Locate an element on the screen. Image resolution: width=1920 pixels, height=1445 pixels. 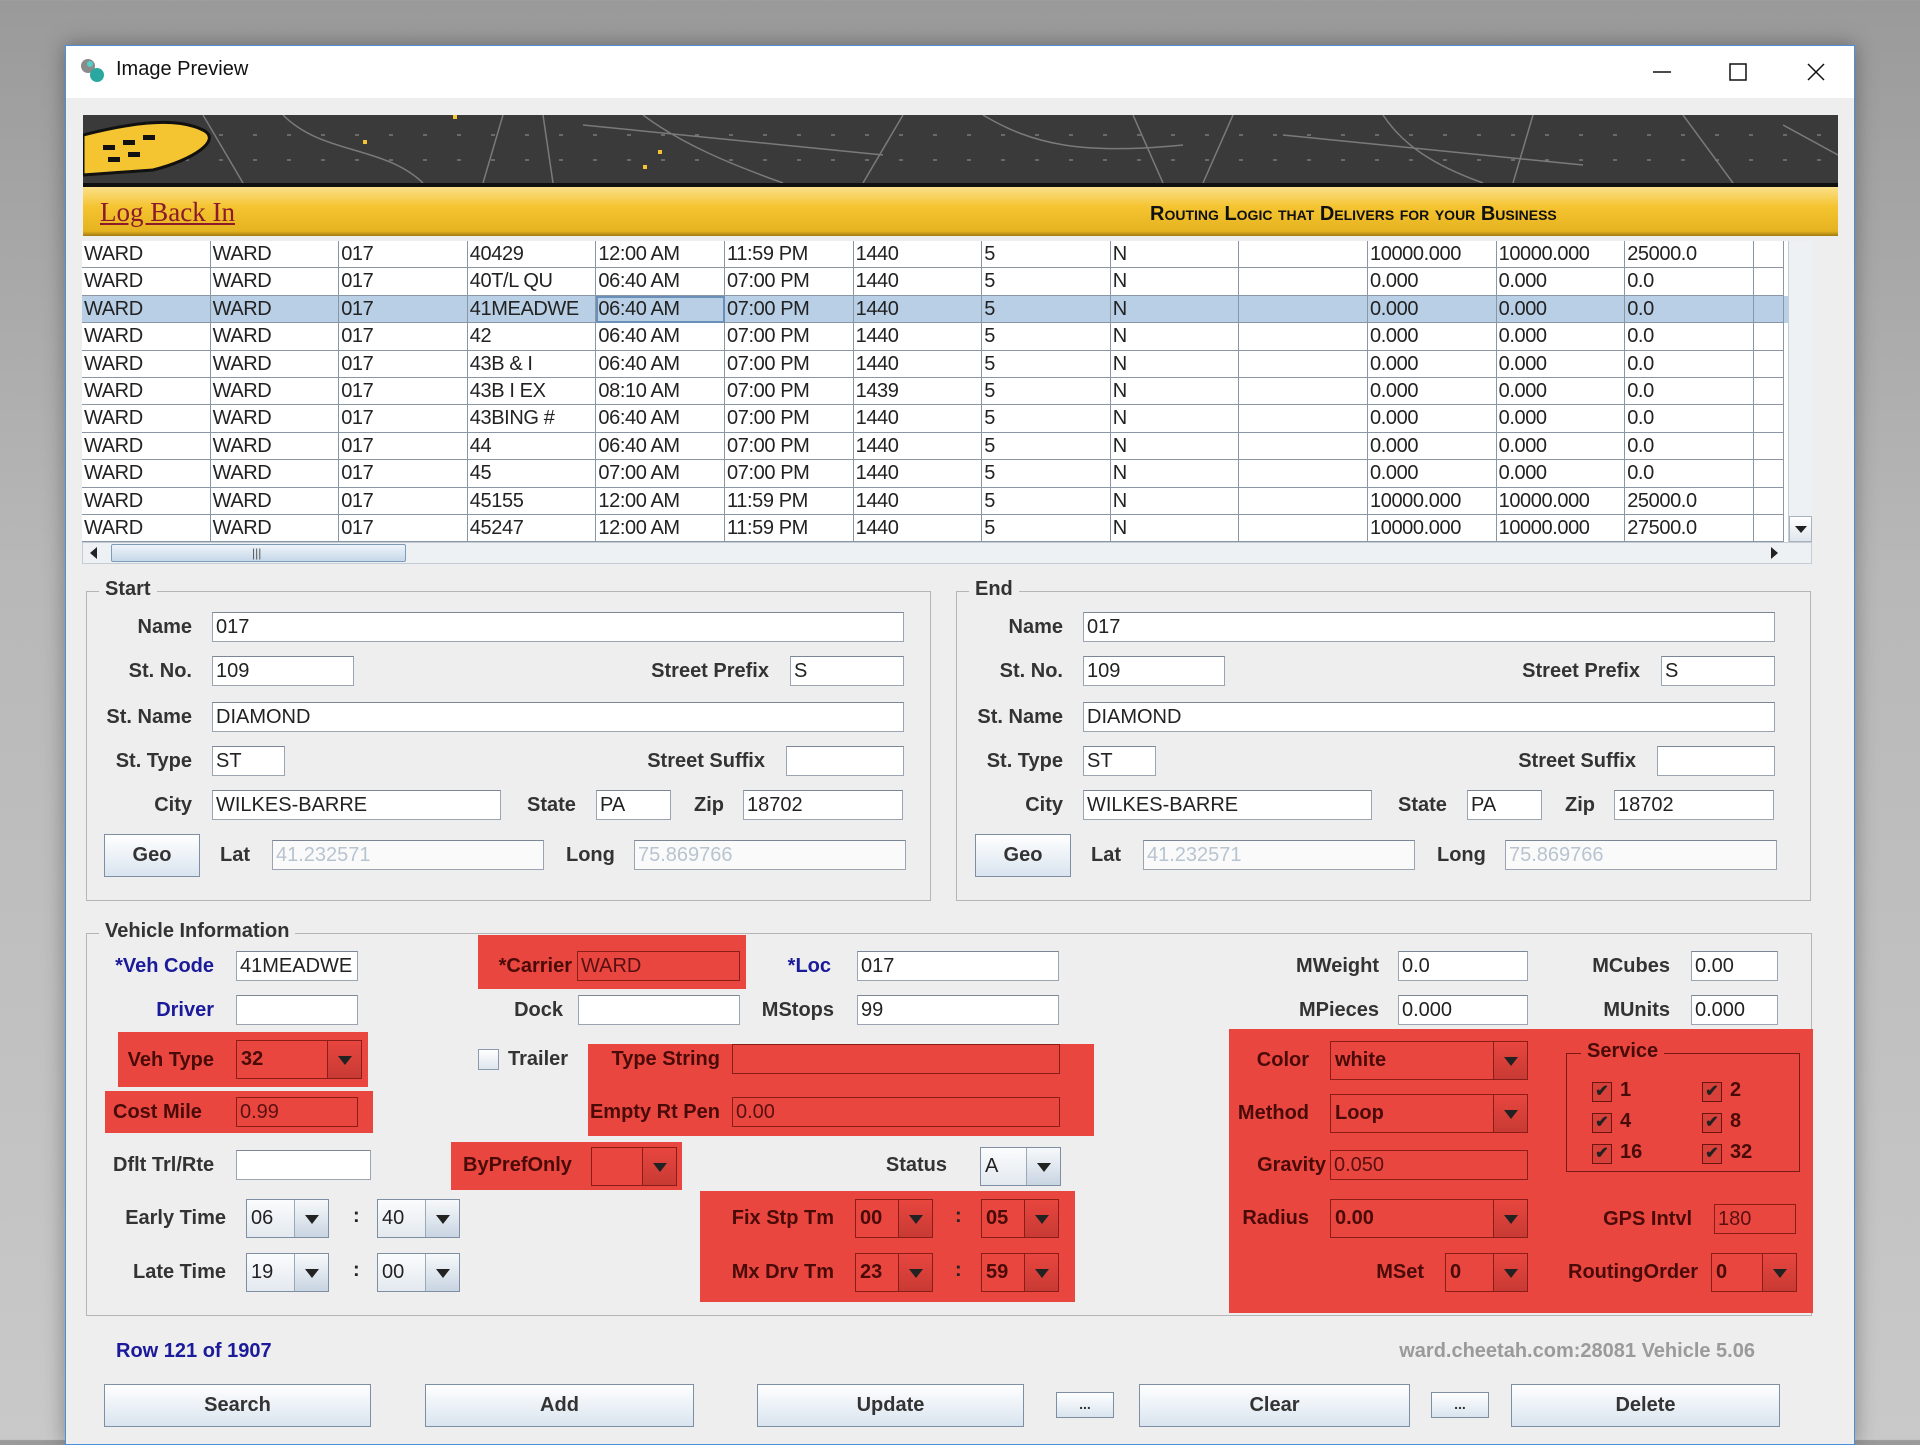
scroll-left-icon is located at coordinates (94, 553).